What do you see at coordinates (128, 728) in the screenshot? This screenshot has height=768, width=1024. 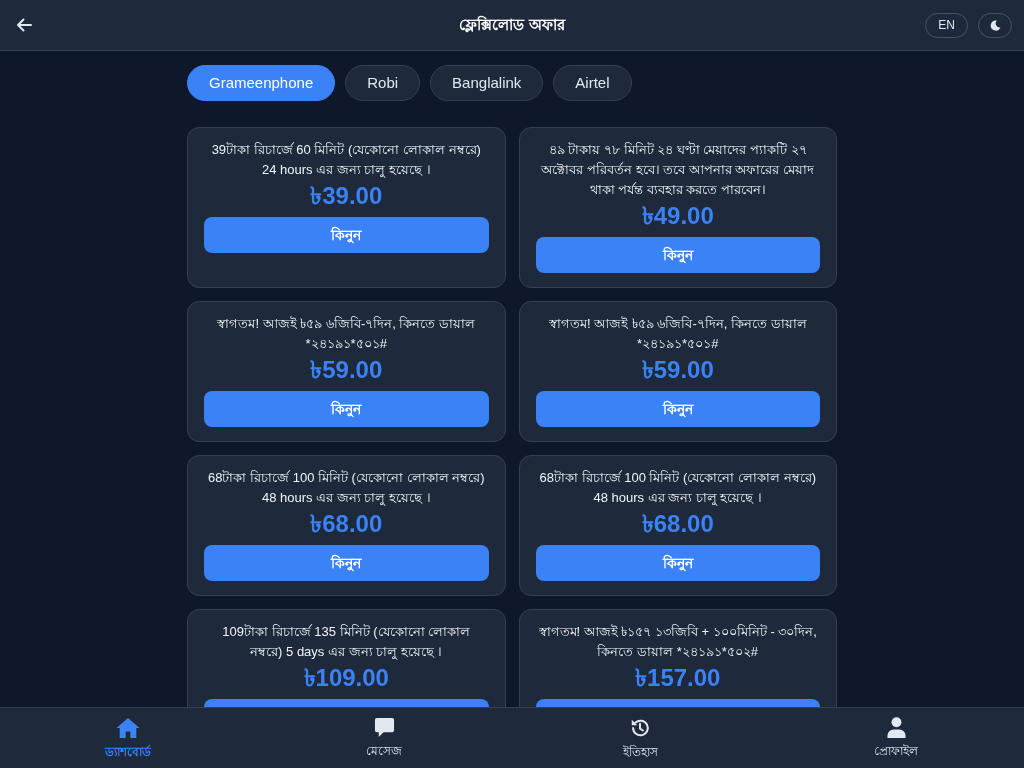 I see `home-icon` at bounding box center [128, 728].